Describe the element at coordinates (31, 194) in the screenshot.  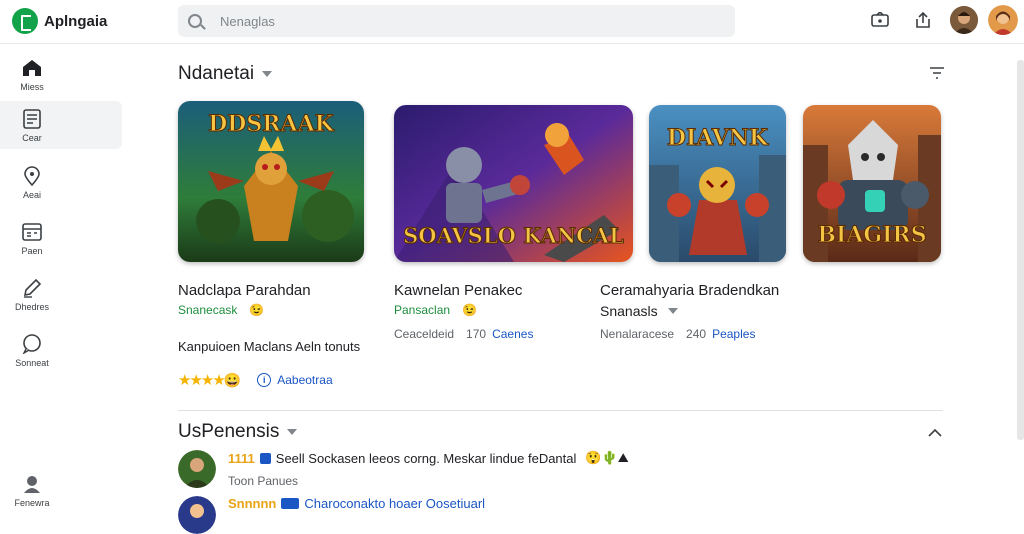
I see `sidebar-item-label: Aeai` at that location.